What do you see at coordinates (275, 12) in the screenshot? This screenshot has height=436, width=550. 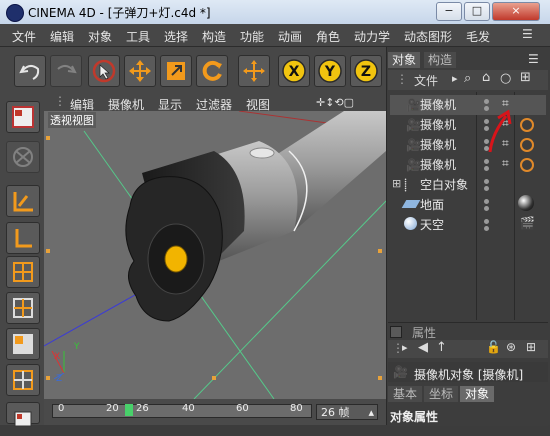 I see `title-bar: CINEMA 4D - [子弹刀+灯.c4d *] − □ ×` at bounding box center [275, 12].